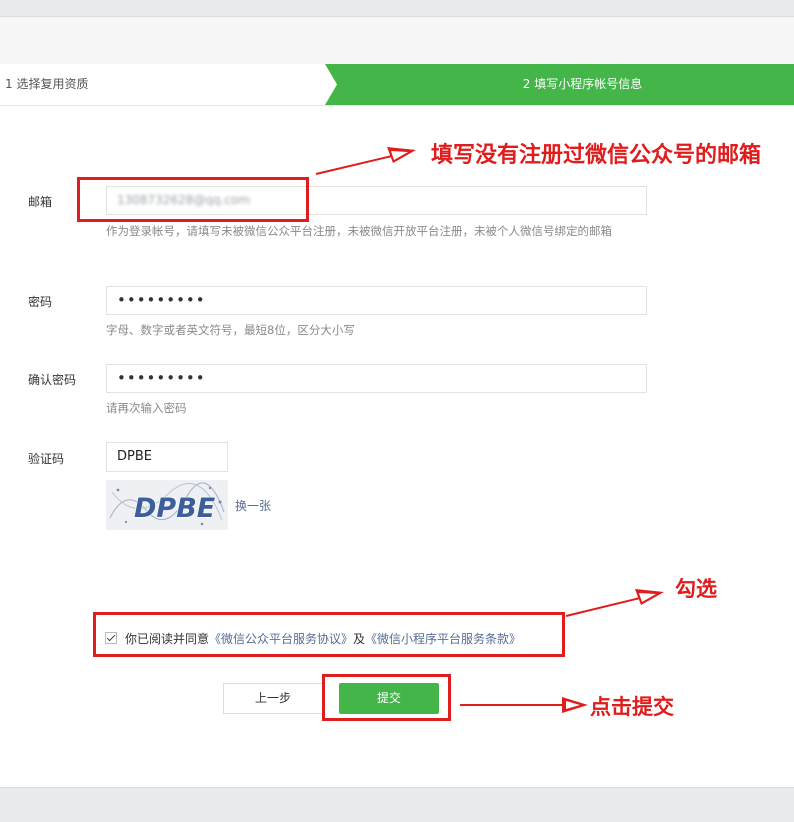  I want to click on confirm-password-hint: 请再次输入密码, so click(146, 408).